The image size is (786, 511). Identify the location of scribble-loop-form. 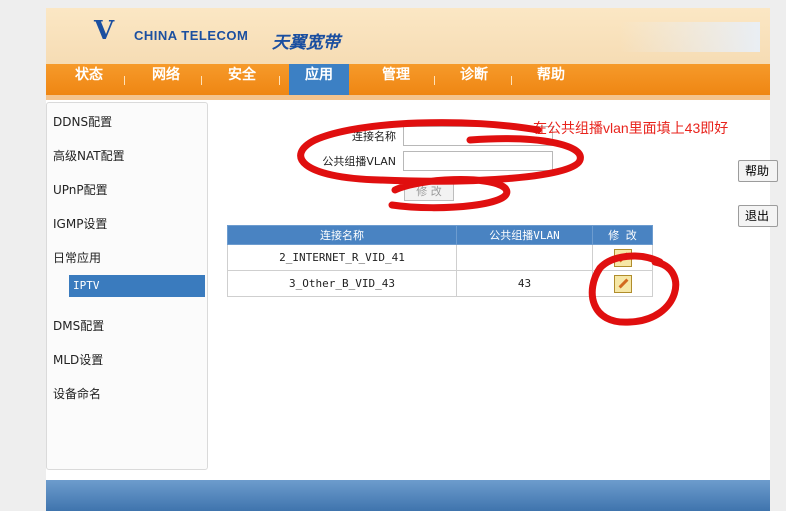
(440, 165).